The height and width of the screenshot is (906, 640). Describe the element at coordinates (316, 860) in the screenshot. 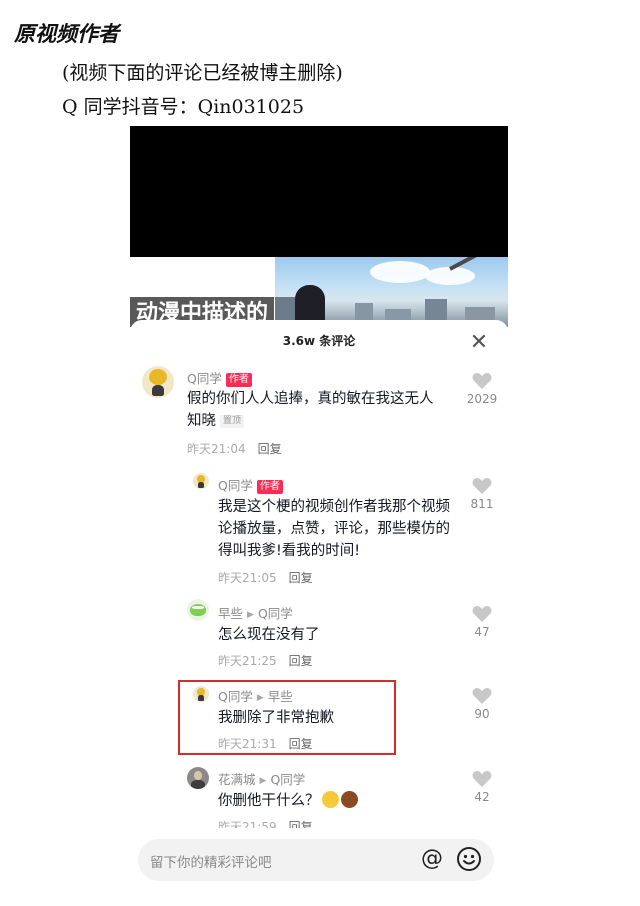

I see `comment-input: 留下你的精彩评论吧 @` at that location.